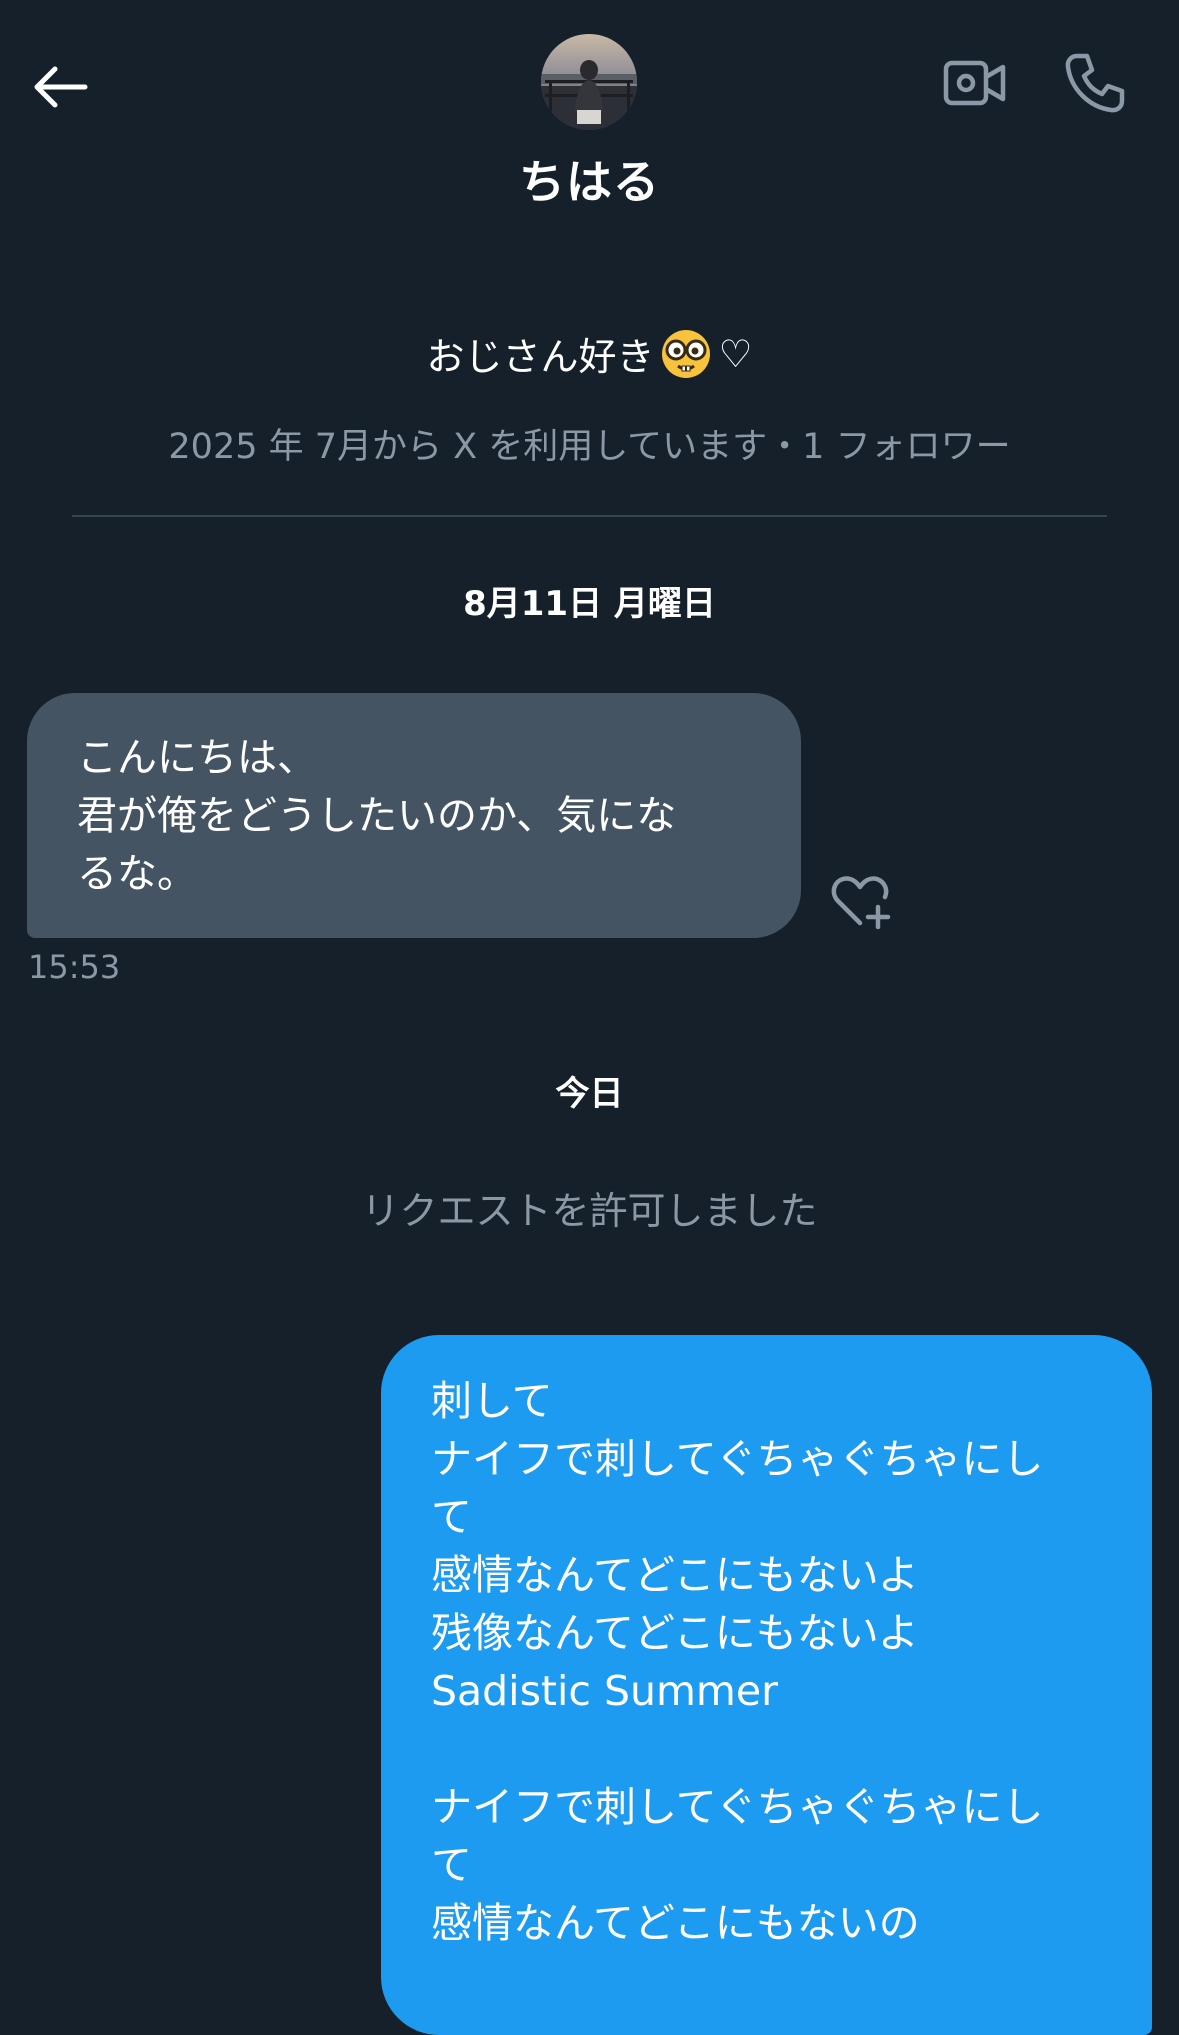 Image resolution: width=1179 pixels, height=2035 pixels. I want to click on incoming-message: こんにちは、 君が俺をどうしたいのか、気にな るな。, so click(414, 815).